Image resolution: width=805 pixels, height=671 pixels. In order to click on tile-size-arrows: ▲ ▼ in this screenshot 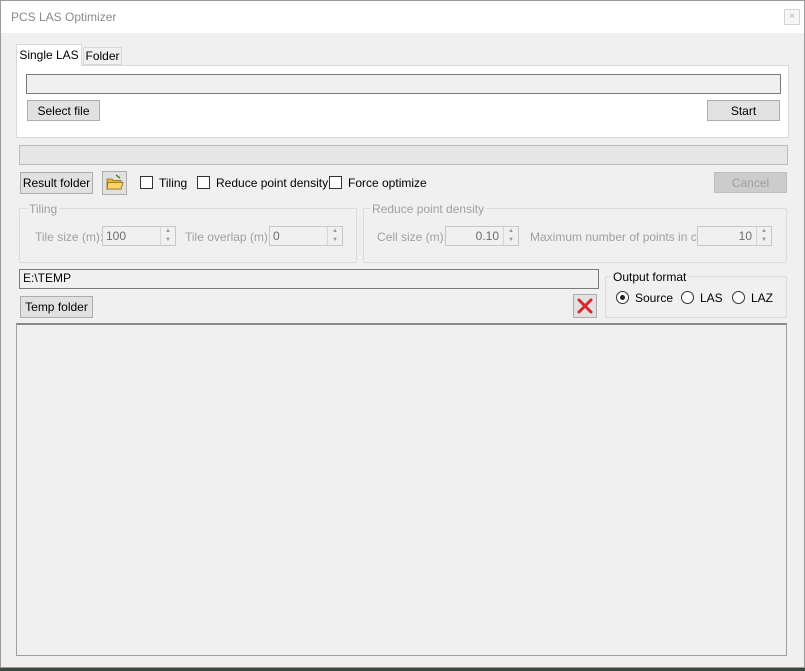, I will do `click(167, 236)`.